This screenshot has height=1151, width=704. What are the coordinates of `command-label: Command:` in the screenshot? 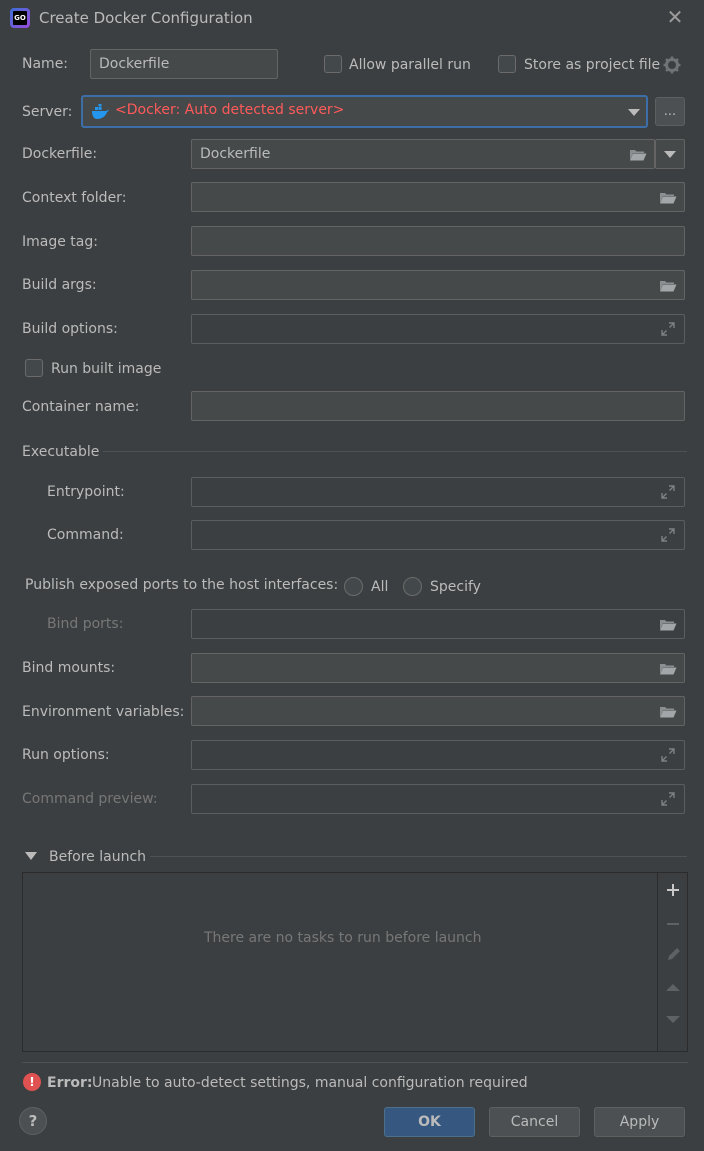 It's located at (85, 535).